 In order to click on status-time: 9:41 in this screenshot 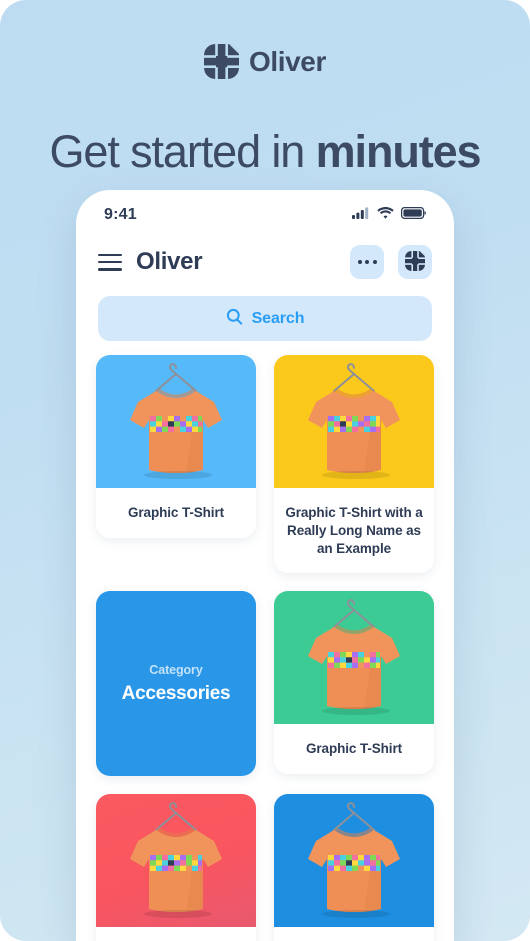, I will do `click(120, 214)`.